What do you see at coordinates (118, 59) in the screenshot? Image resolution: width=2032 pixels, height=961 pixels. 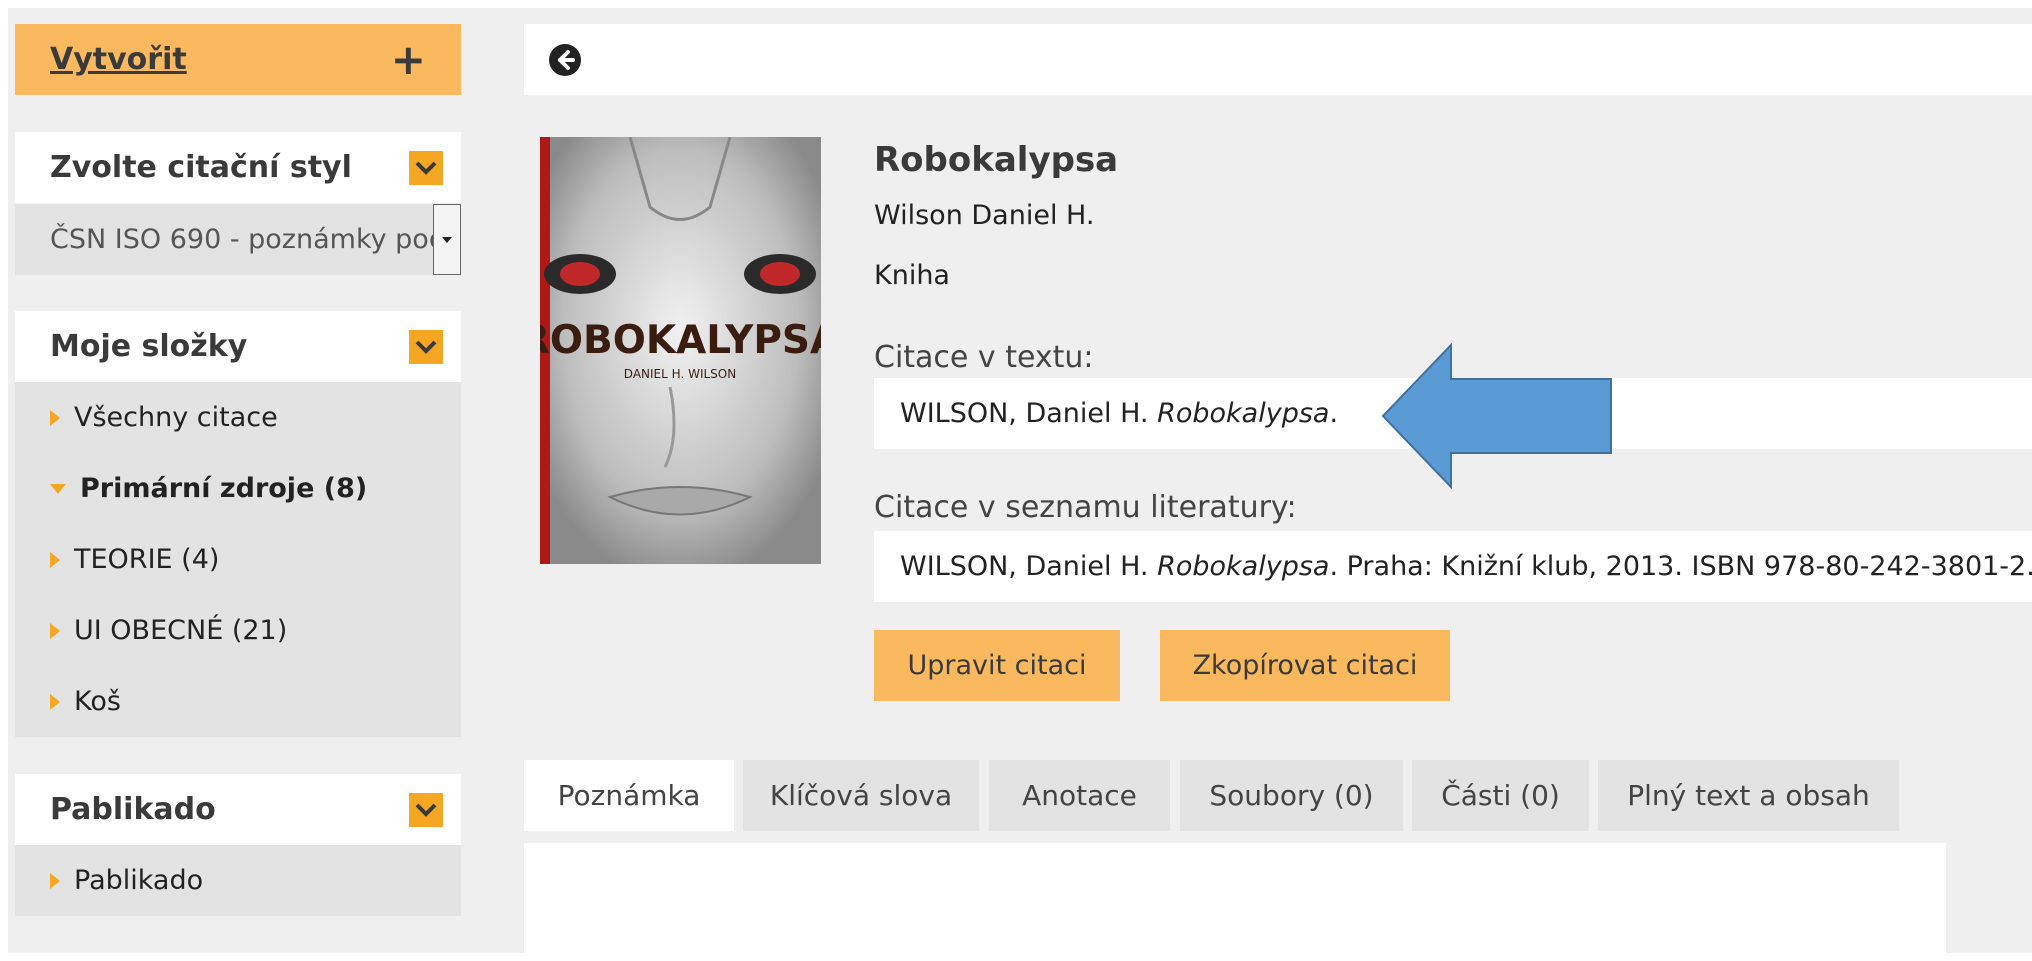 I see `create-label: Vytvořit` at bounding box center [118, 59].